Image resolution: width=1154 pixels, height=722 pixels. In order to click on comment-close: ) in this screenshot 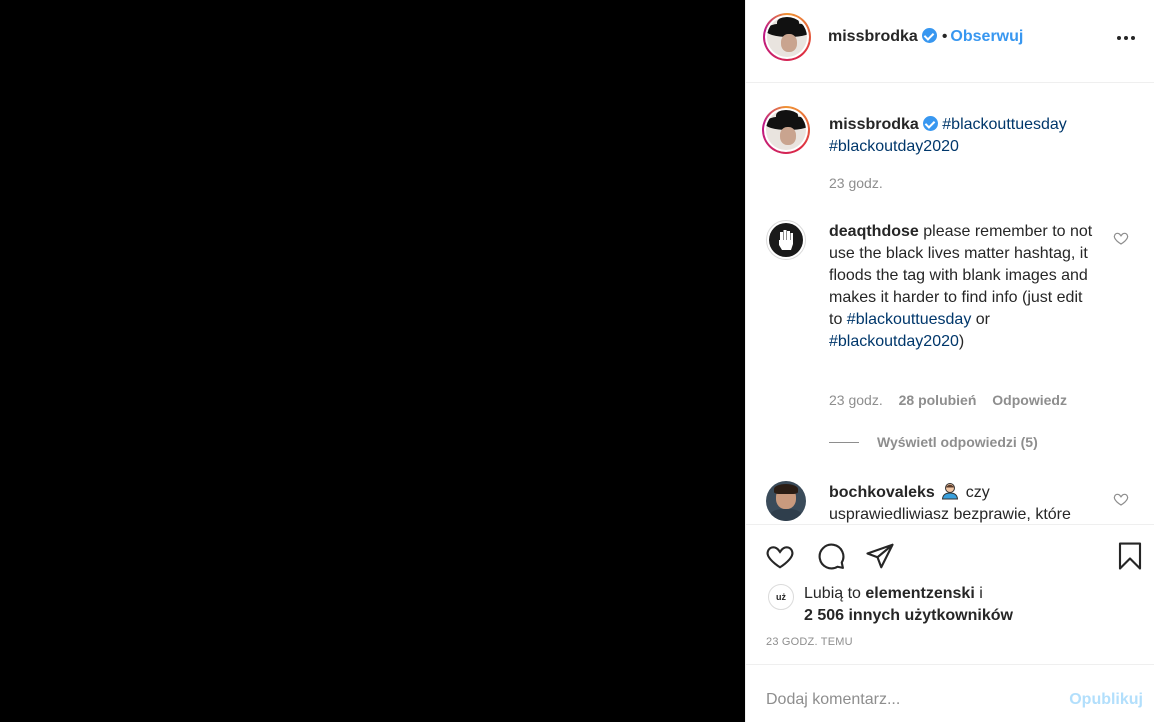, I will do `click(961, 341)`.